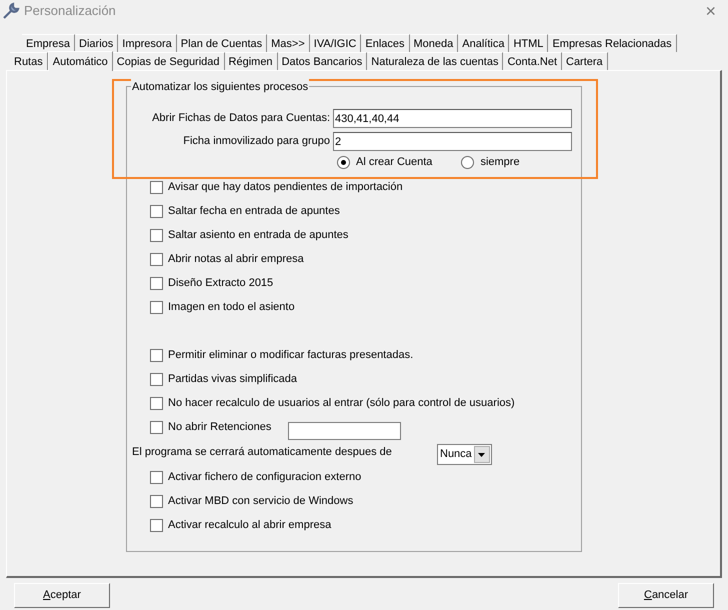  What do you see at coordinates (222, 43) in the screenshot?
I see `tab: Plan de Cuentas` at bounding box center [222, 43].